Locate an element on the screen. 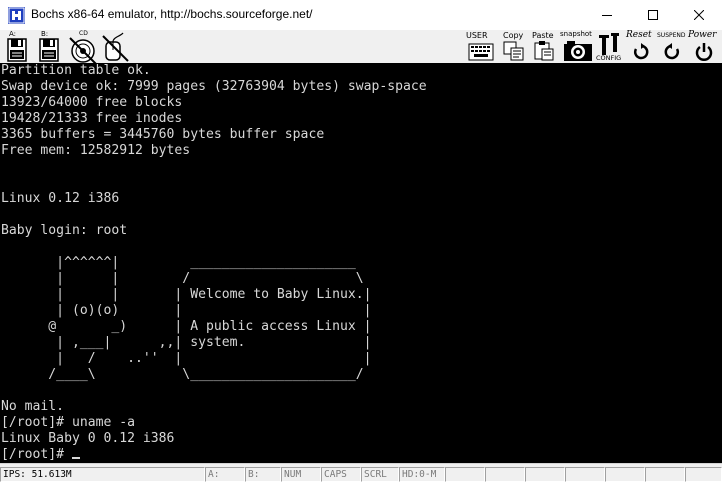 This screenshot has width=722, height=482. copy-icon is located at coordinates (513, 51).